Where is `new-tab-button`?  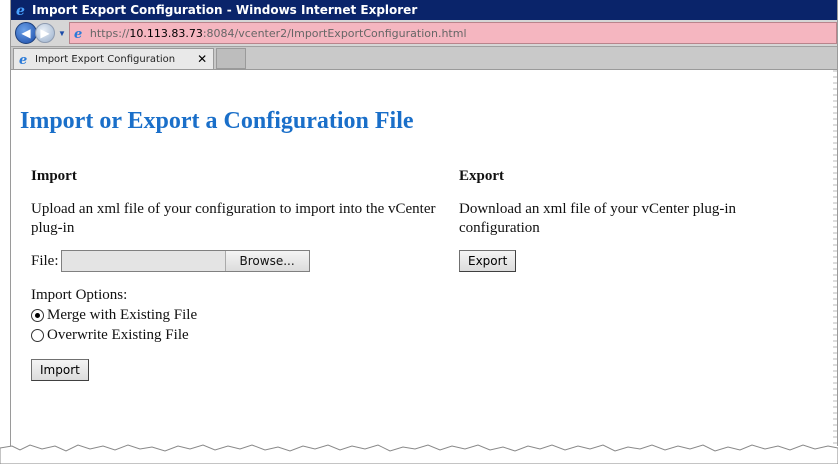 new-tab-button is located at coordinates (231, 58).